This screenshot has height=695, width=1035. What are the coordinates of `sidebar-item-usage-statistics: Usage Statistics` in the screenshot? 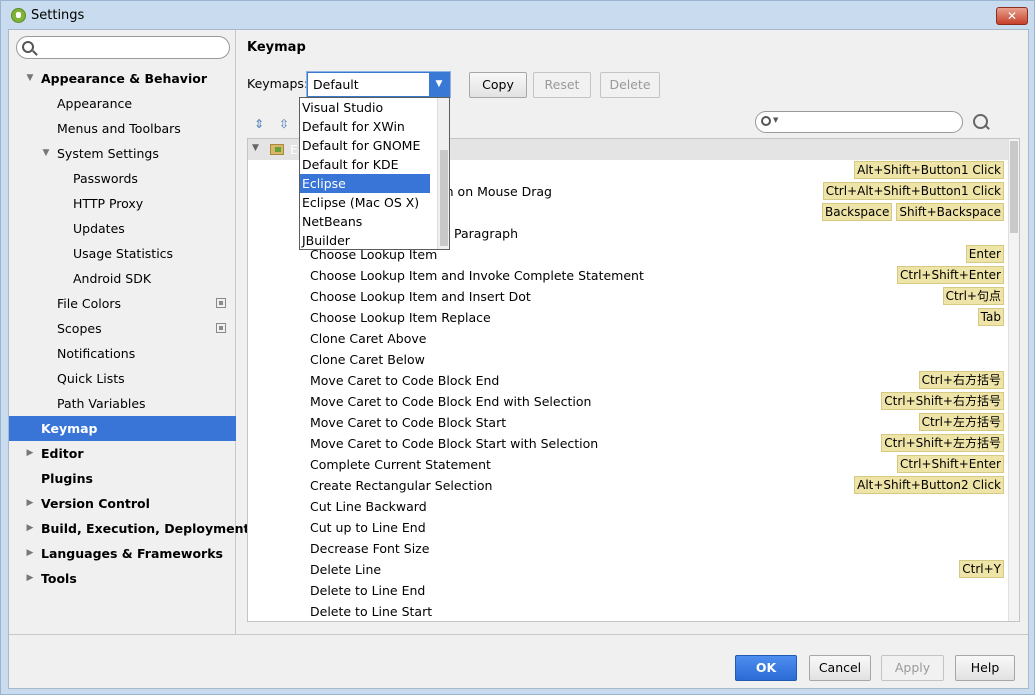 It's located at (122, 253).